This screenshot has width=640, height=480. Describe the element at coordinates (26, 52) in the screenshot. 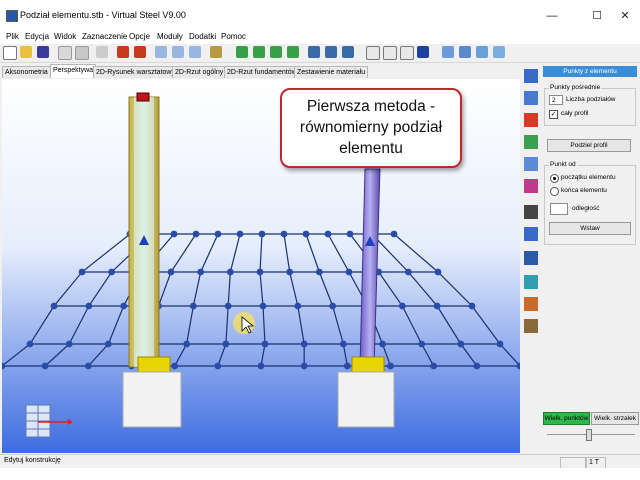

I see `open-folder-icon` at that location.